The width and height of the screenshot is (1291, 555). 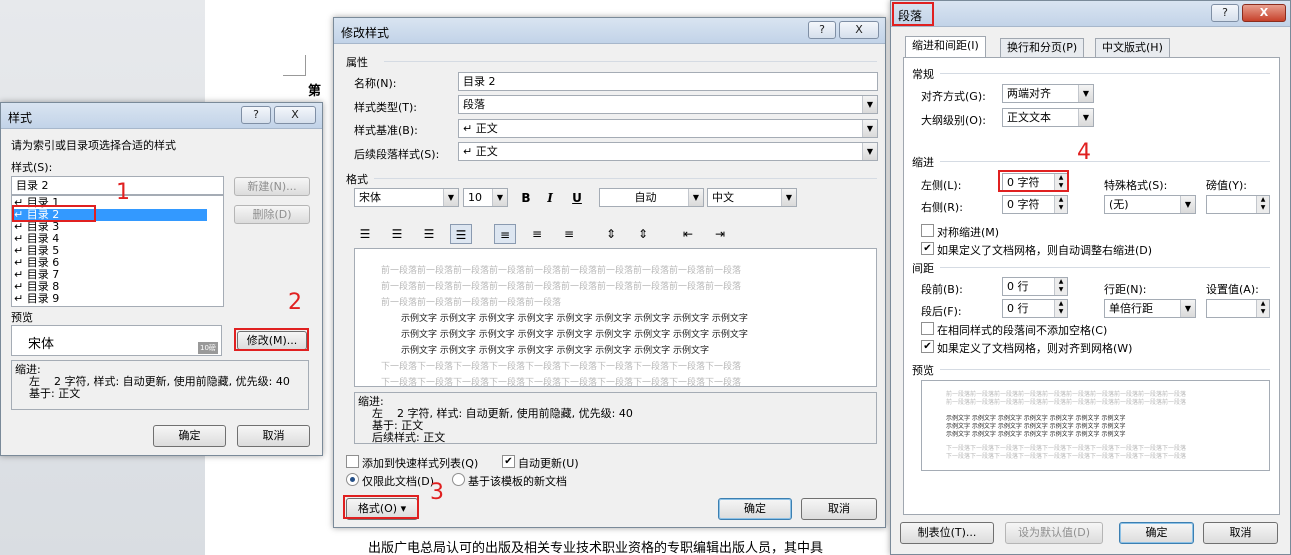 I want to click on annotation-4: 4, so click(x=1084, y=152).